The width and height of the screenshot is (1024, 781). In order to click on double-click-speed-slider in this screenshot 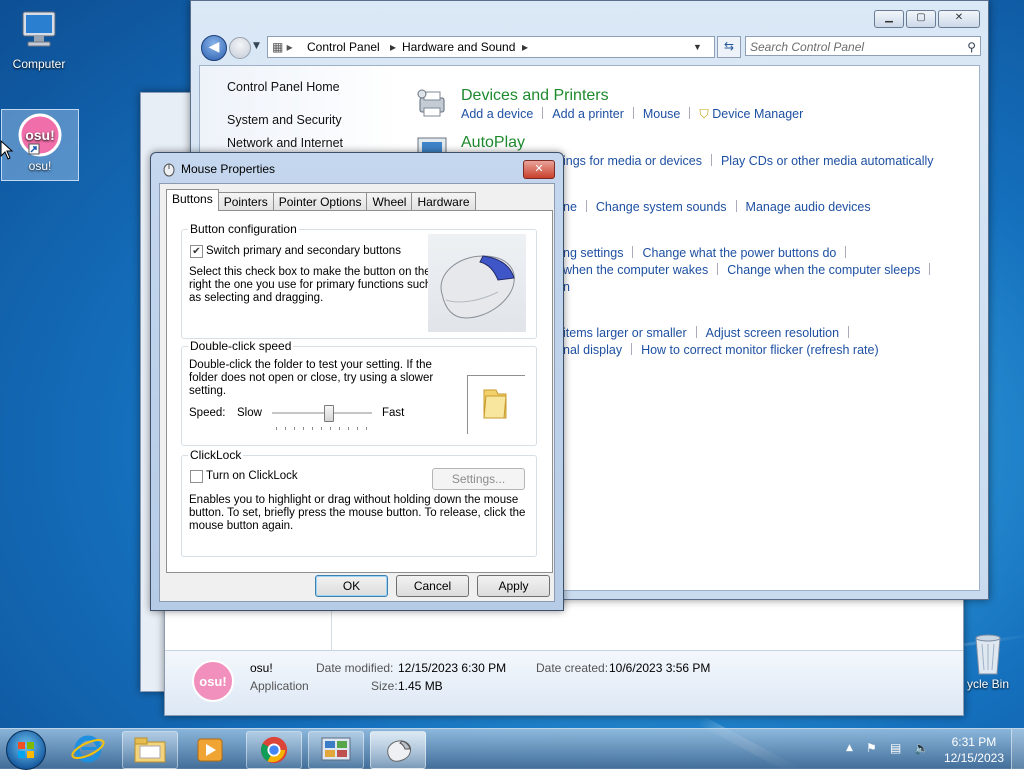, I will do `click(322, 417)`.